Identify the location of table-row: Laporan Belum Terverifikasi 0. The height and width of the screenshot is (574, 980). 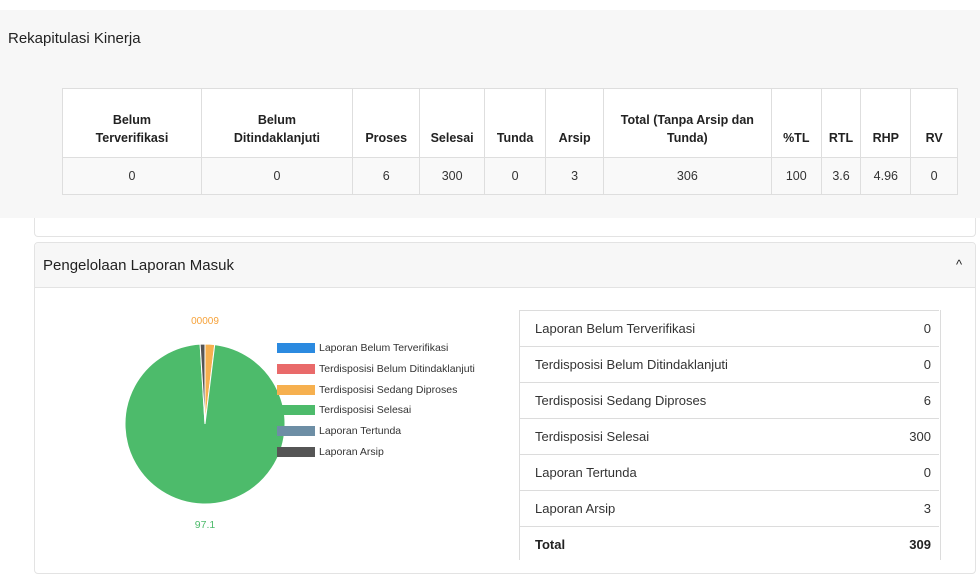
(729, 328).